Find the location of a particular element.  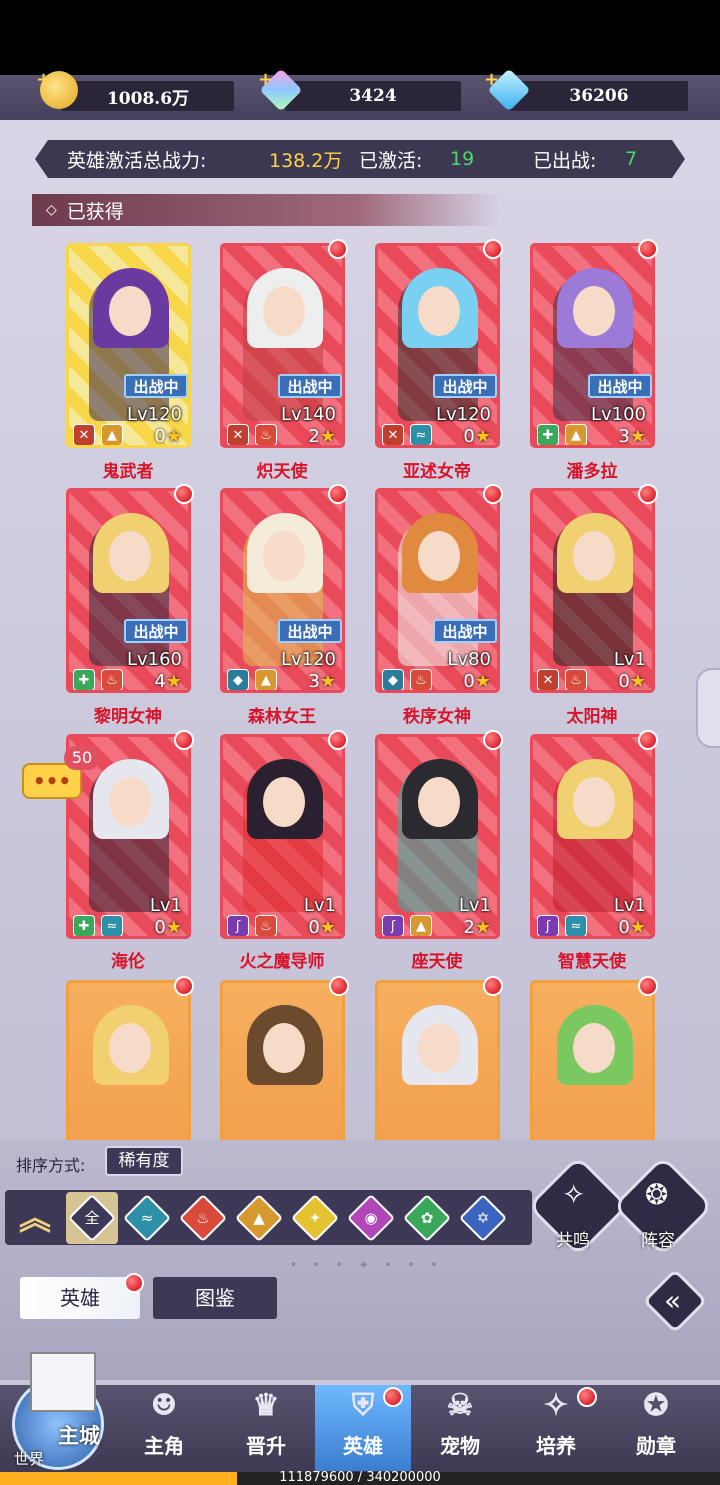

hero-card: 出战中 Lv120 3★ ◆ ▲ is located at coordinates (282, 590).